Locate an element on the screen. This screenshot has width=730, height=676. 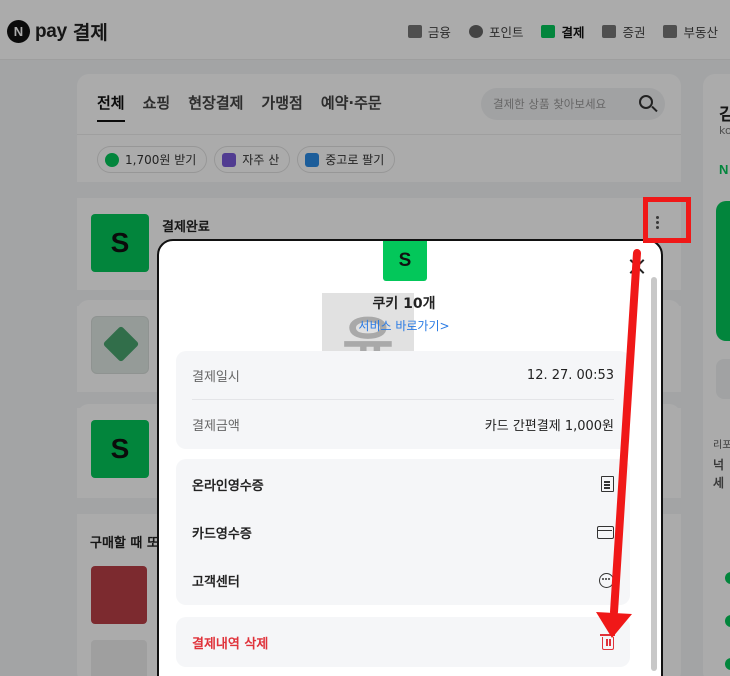
modal-scrollbar is located at coordinates (654, 474).